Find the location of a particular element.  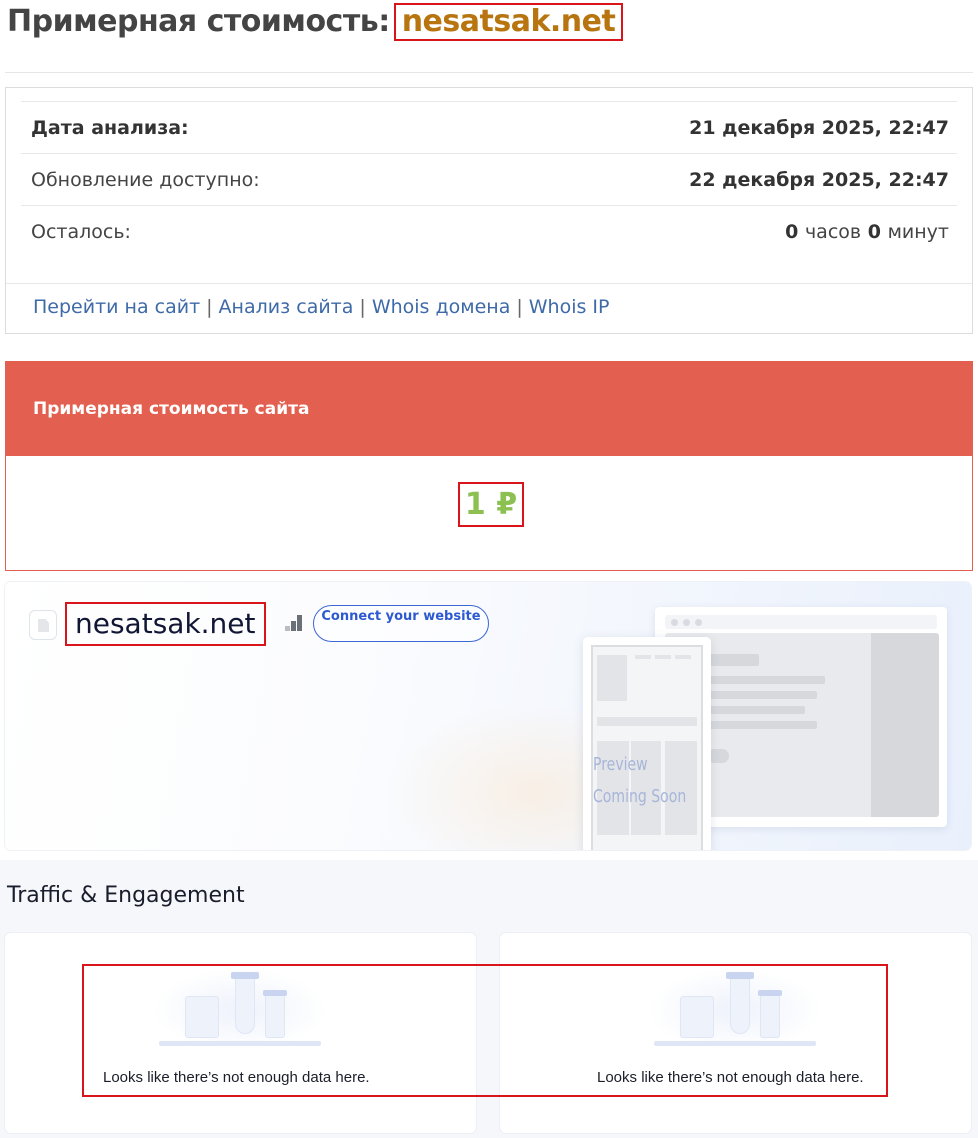

traffic-engagement-title: Traffic & Engagement is located at coordinates (126, 895).